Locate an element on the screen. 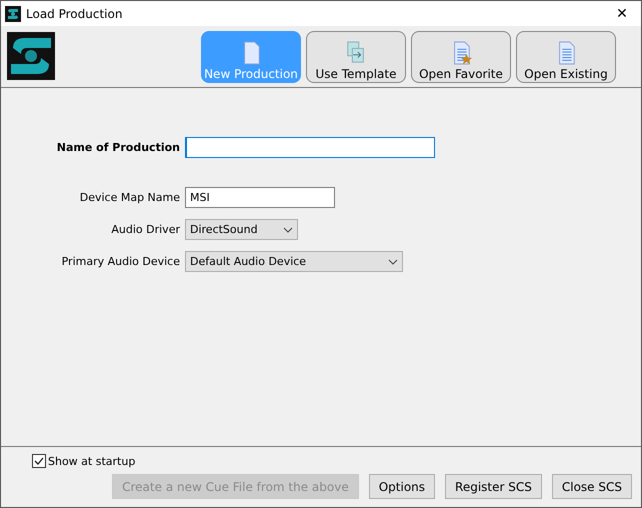 The height and width of the screenshot is (508, 642). dropdown: Default Audio Device is located at coordinates (294, 261).